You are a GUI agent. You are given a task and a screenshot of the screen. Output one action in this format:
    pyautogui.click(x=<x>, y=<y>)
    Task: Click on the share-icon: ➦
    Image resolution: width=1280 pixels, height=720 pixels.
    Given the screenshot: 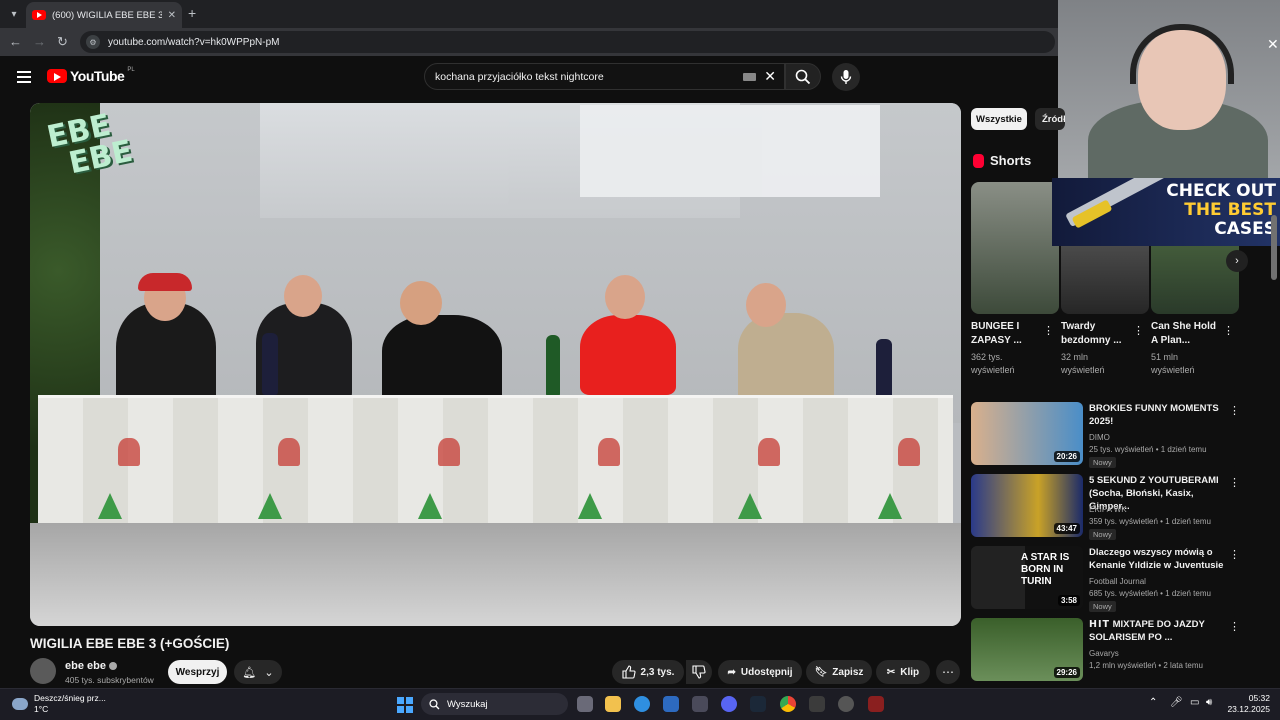 What is the action you would take?
    pyautogui.click(x=731, y=672)
    